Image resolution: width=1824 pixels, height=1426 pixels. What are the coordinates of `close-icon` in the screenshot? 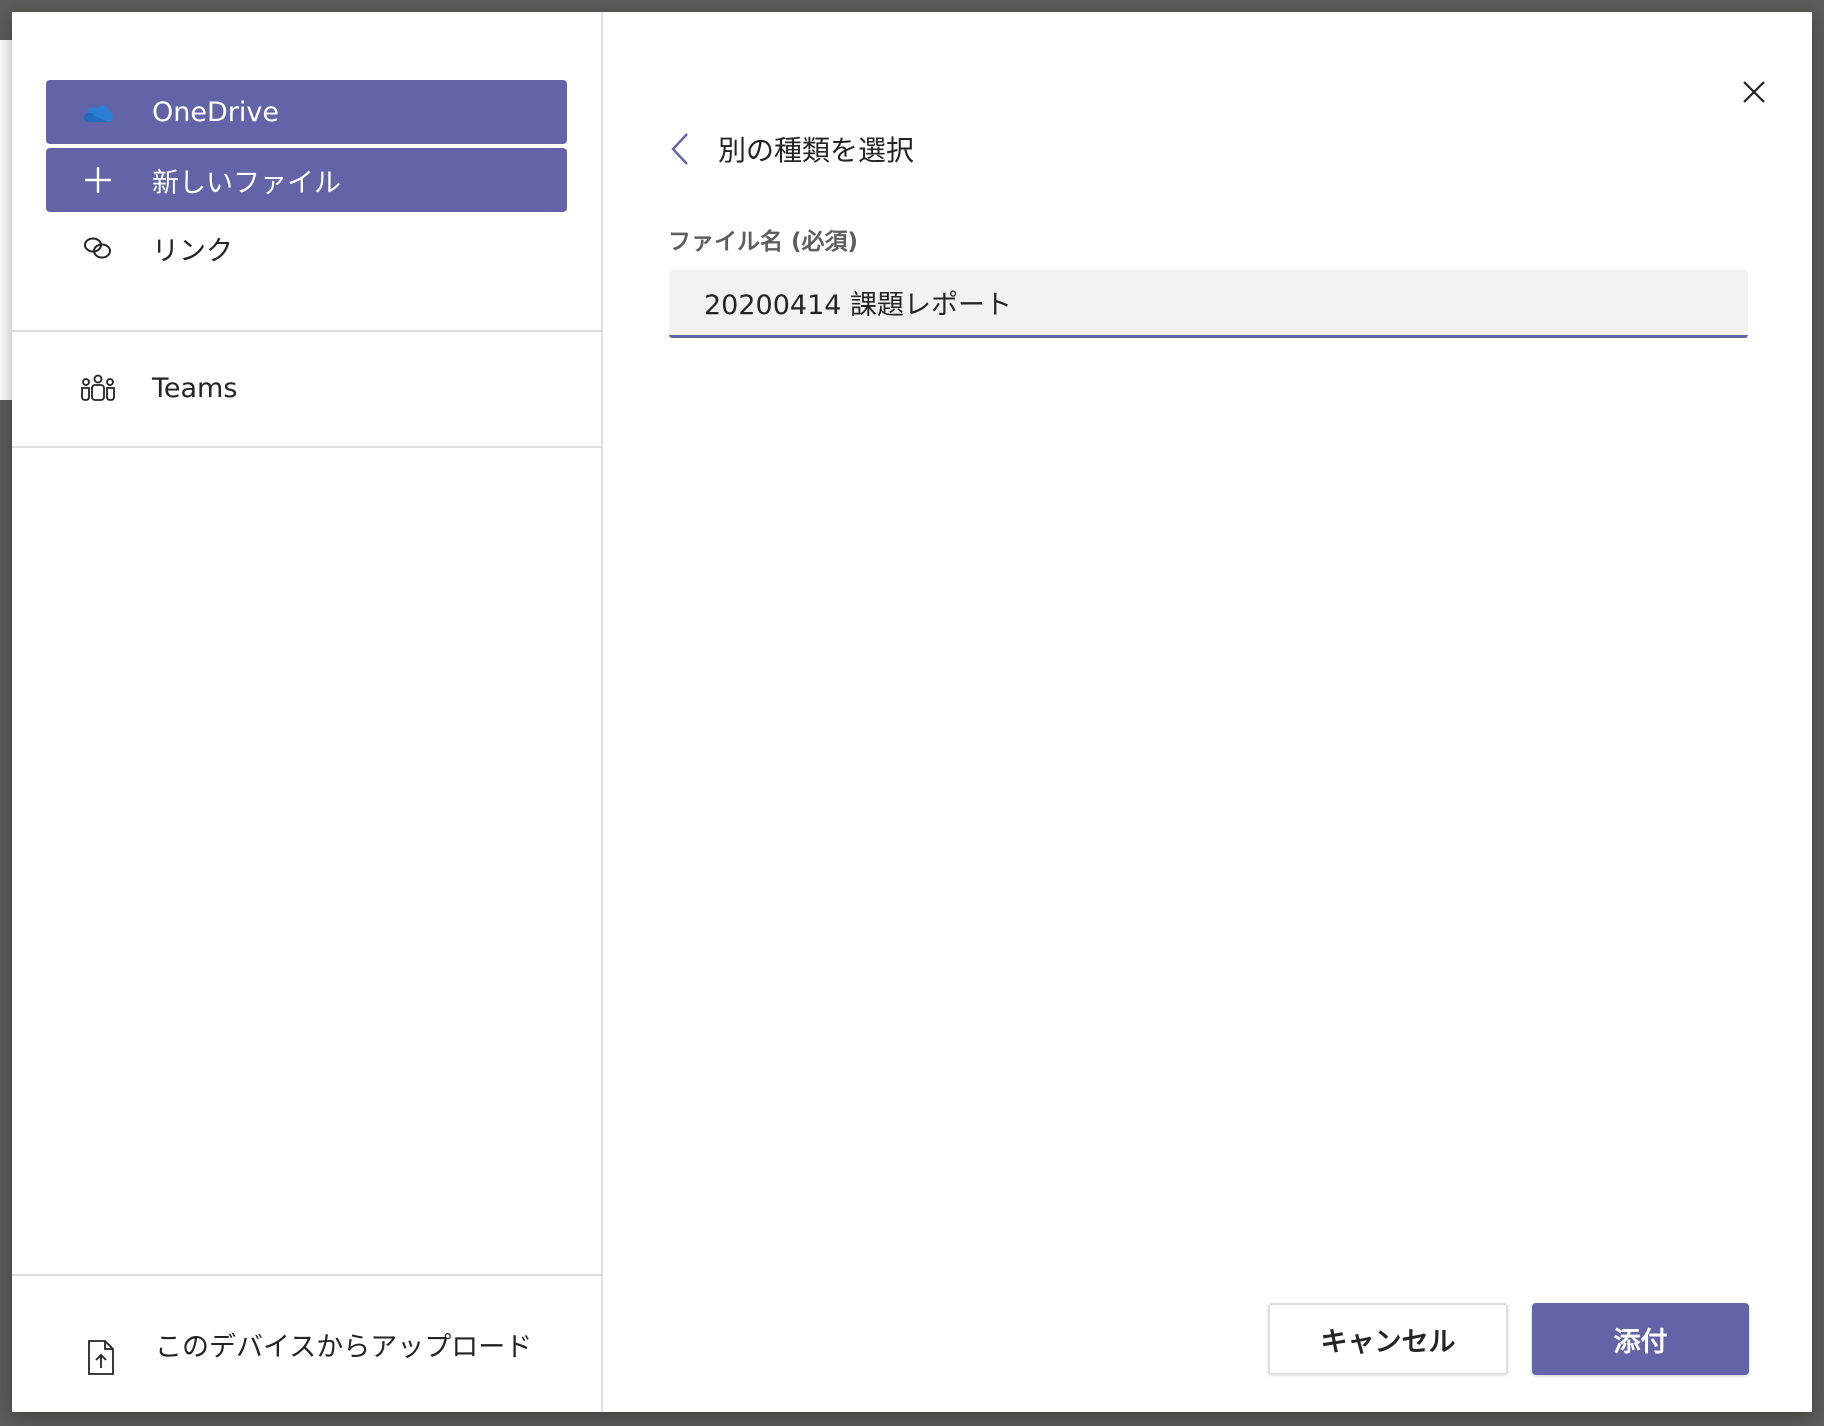 It's located at (1754, 94).